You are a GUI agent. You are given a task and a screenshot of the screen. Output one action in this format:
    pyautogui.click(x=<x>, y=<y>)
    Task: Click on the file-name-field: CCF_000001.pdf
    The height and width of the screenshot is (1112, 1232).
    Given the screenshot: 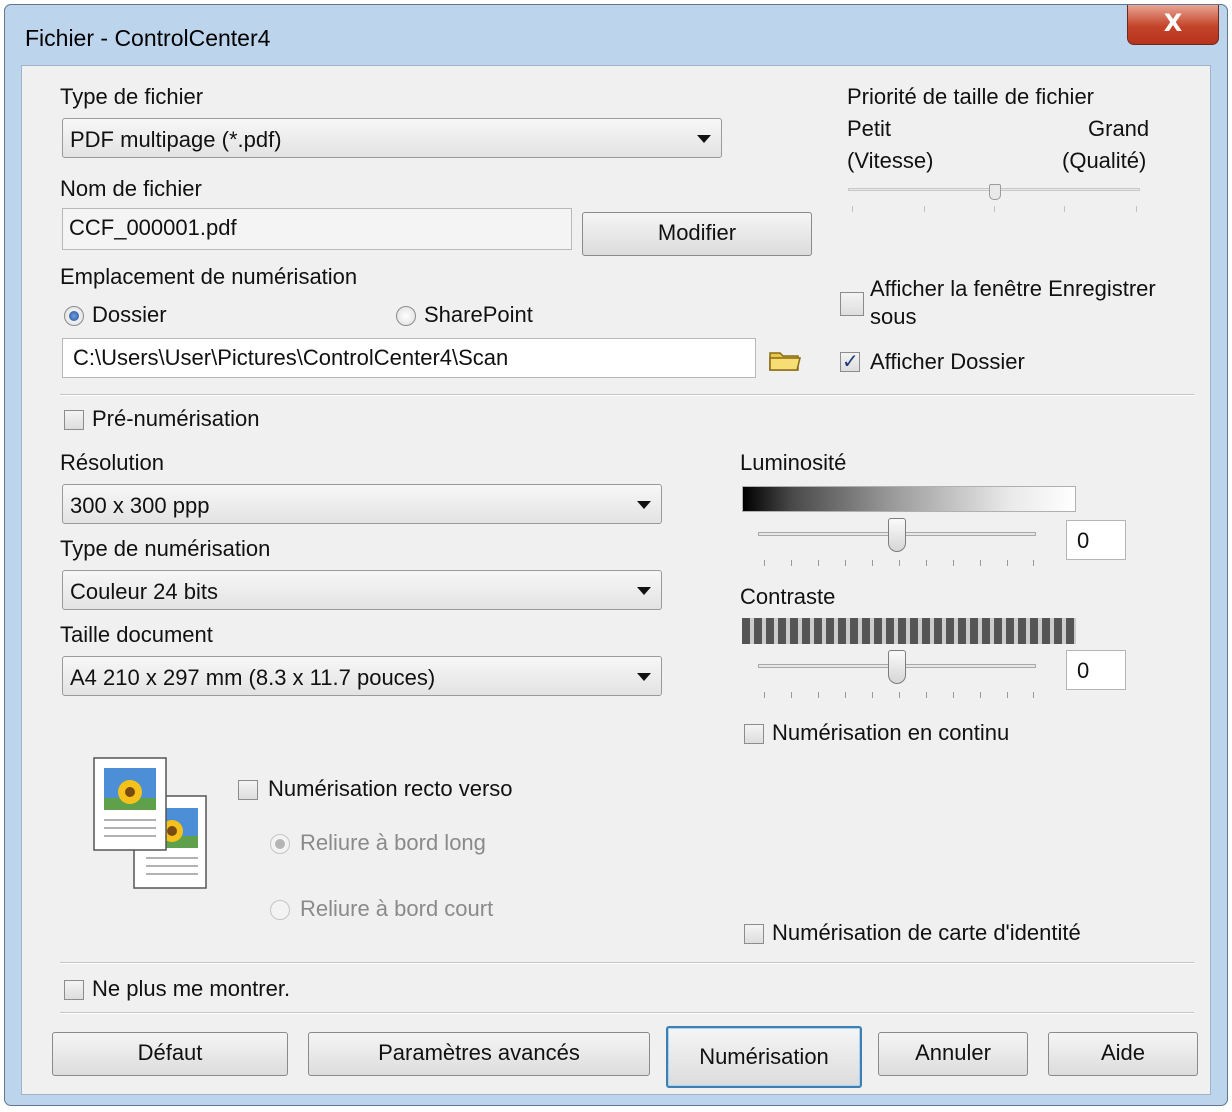 What is the action you would take?
    pyautogui.click(x=317, y=229)
    